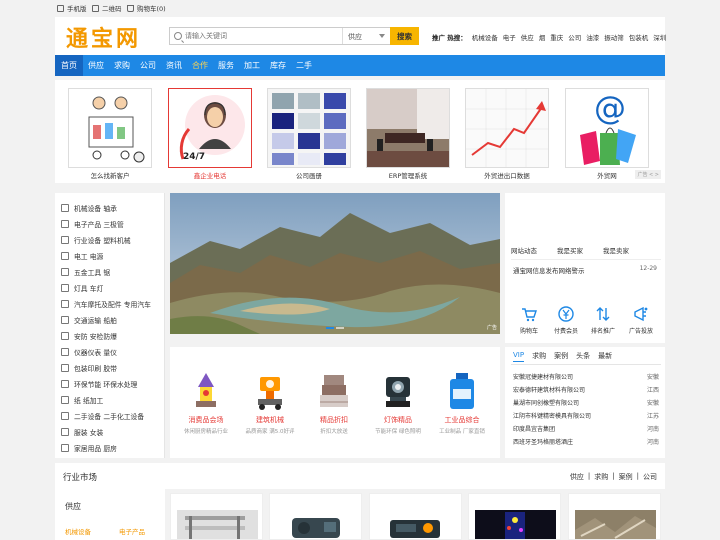 The image size is (720, 540). What do you see at coordinates (89, 352) in the screenshot?
I see `category-item: 仪器仪表 量仪` at bounding box center [89, 352].